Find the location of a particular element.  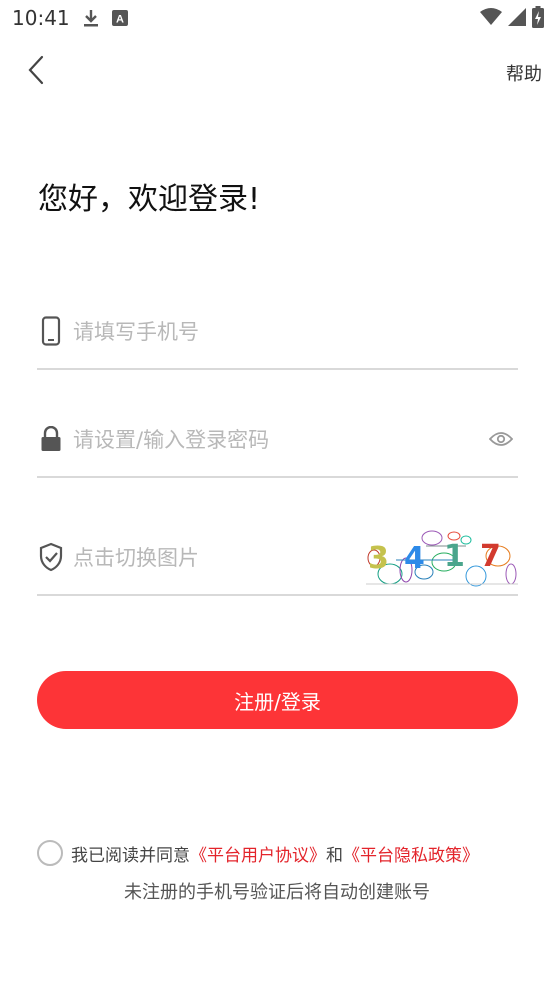

eye-icon is located at coordinates (501, 439).